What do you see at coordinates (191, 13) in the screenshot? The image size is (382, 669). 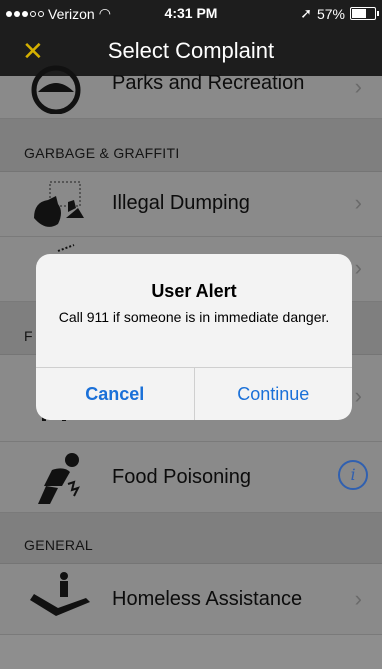 I see `status-bar: Verizon ◠ 4:31 PM ➚ 57%` at bounding box center [191, 13].